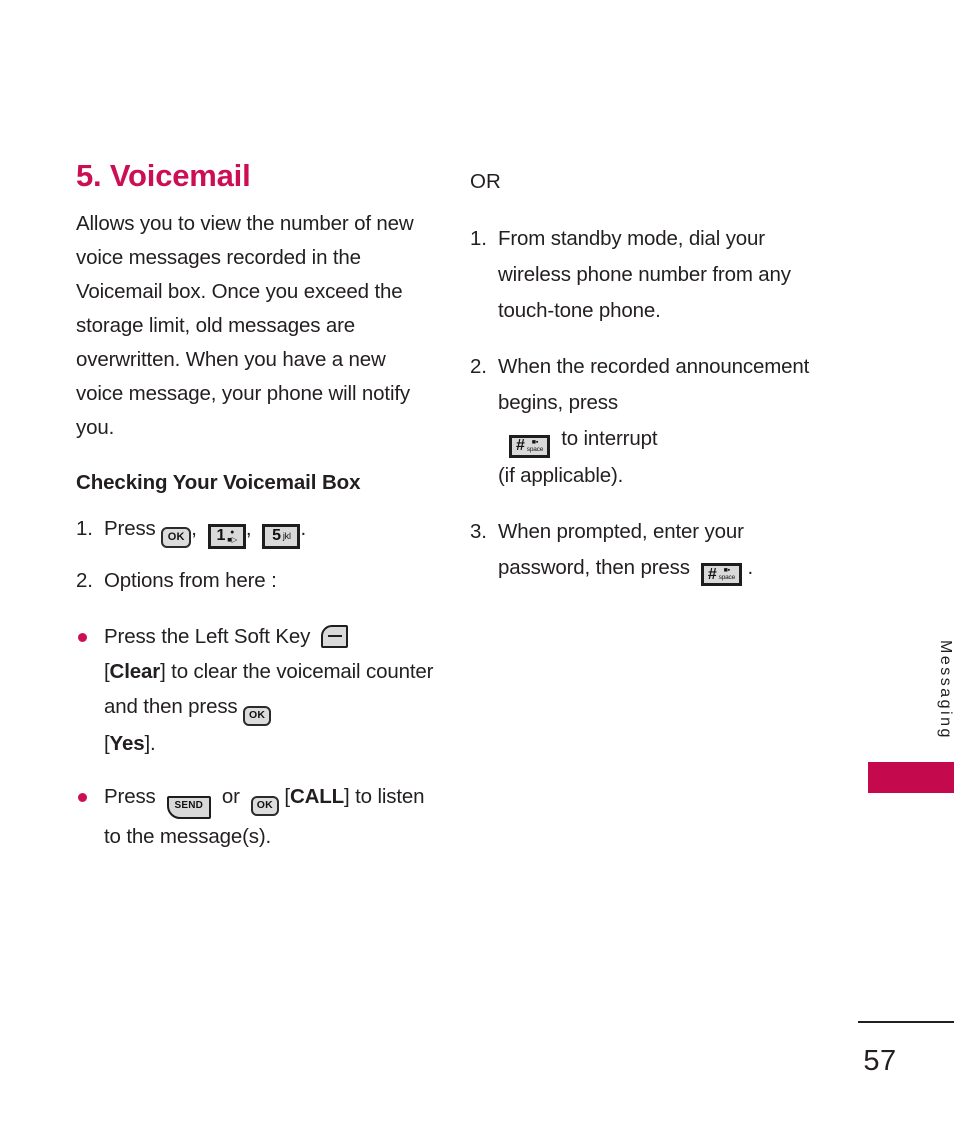 This screenshot has height=1145, width=954. What do you see at coordinates (221, 536) in the screenshot?
I see `digit-1-label: 1` at bounding box center [221, 536].